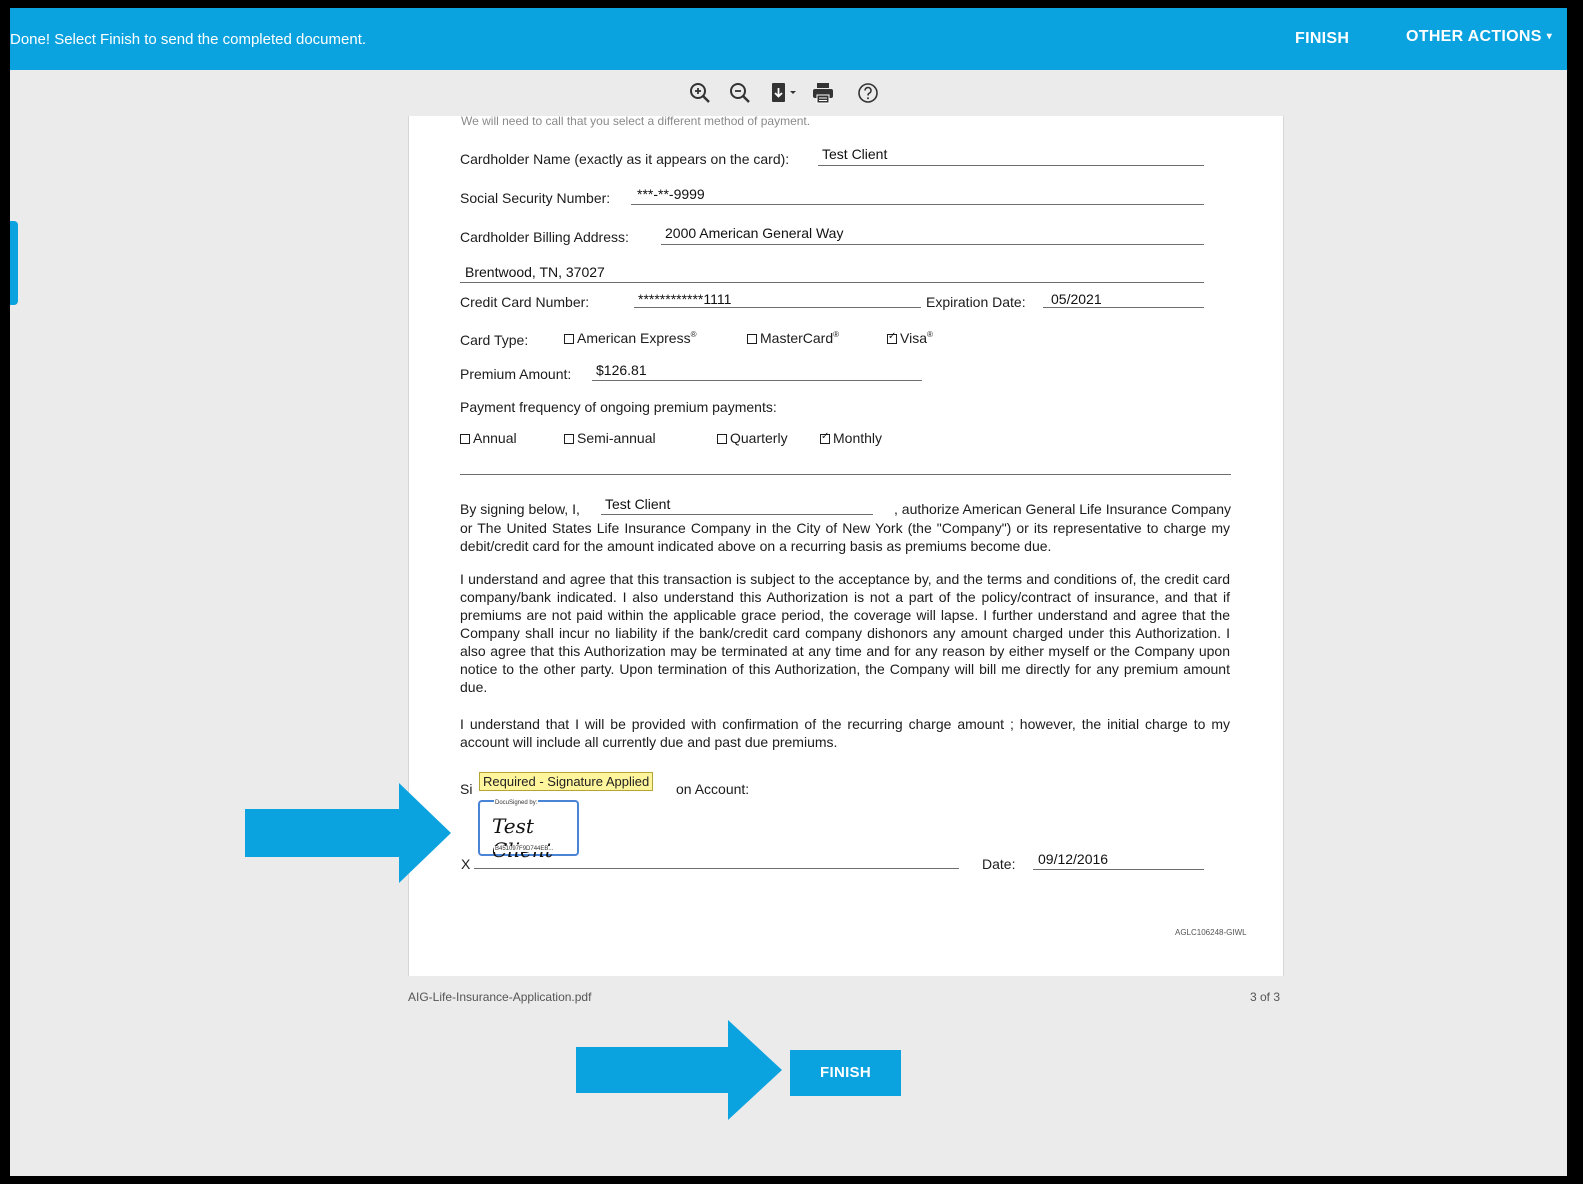 The width and height of the screenshot is (1583, 1184). Describe the element at coordinates (700, 93) in the screenshot. I see `zoom-in-icon` at that location.